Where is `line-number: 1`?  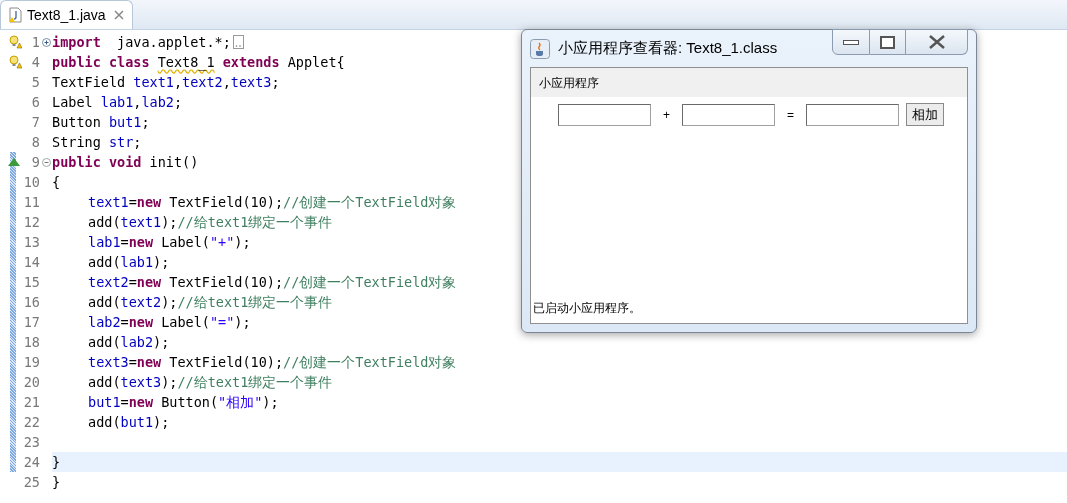
line-number: 1 is located at coordinates (35, 42).